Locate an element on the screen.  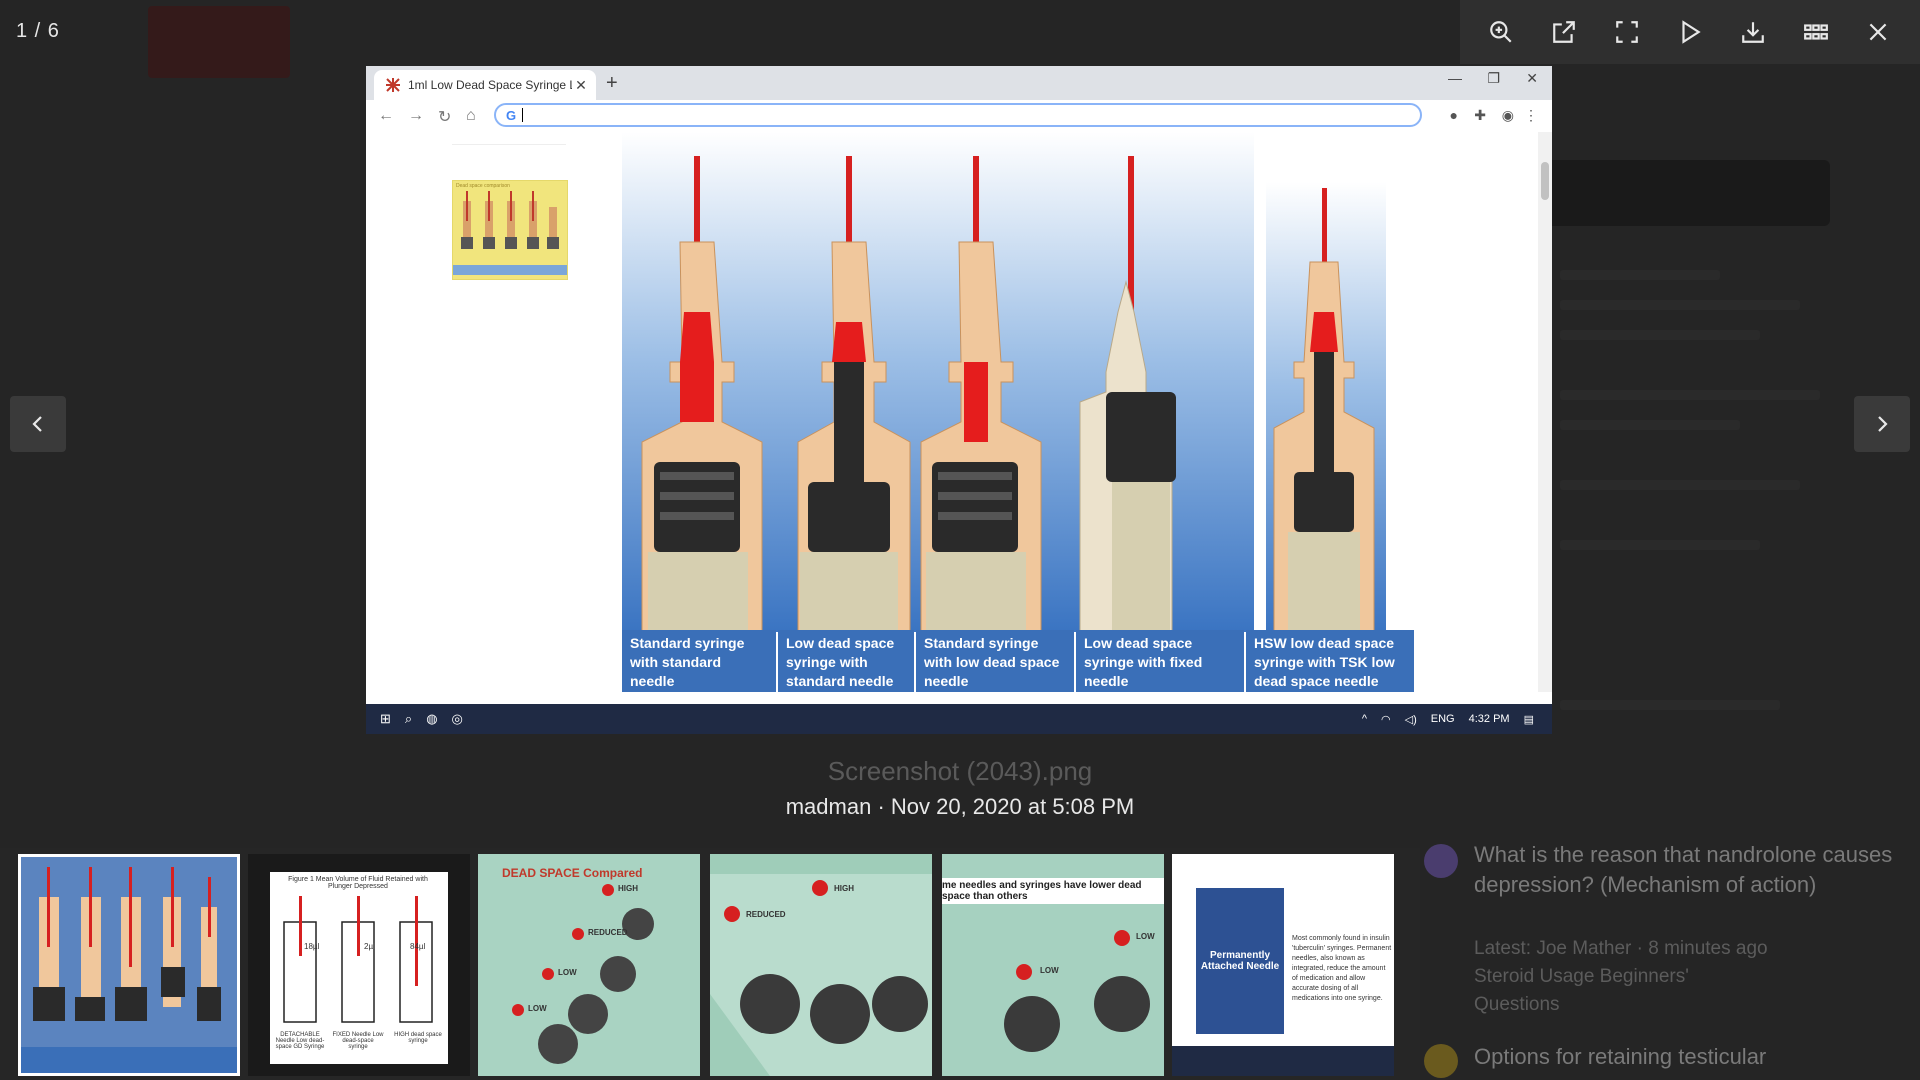
side-thumbnail: Dead space comparison is located at coordinates (510, 230).